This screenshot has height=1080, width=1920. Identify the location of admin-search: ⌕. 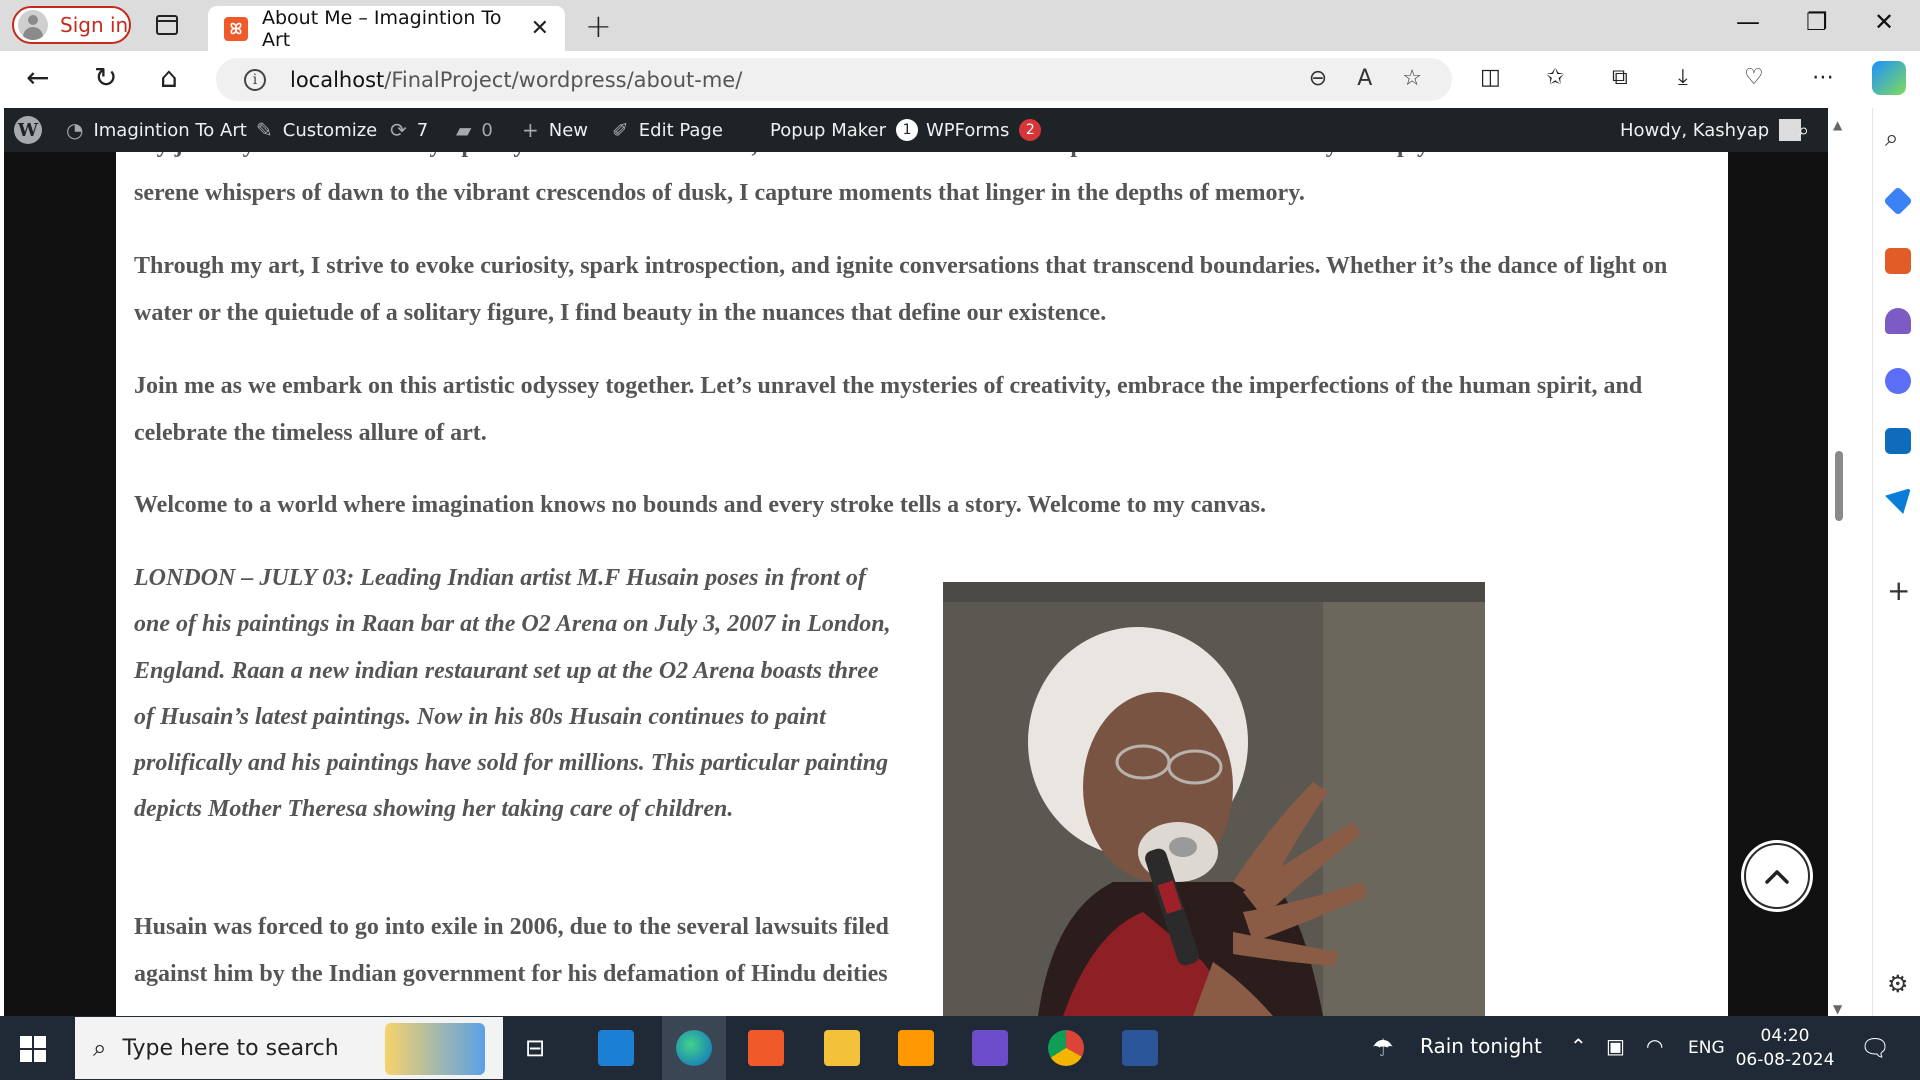
(1803, 130).